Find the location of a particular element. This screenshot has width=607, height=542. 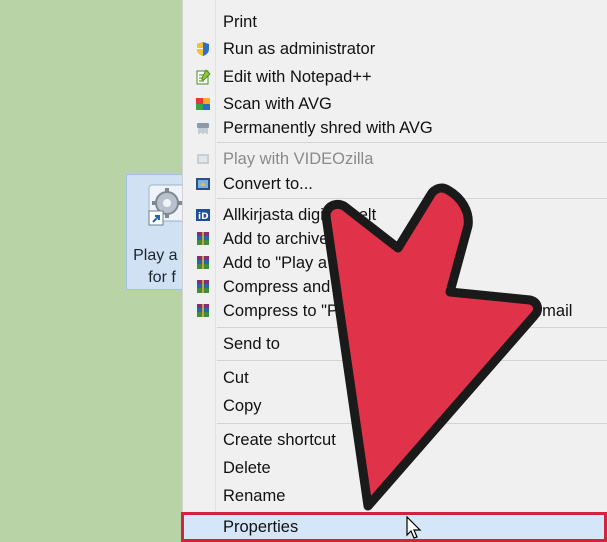

menu-item-label: Permanently shred with AVG is located at coordinates (328, 127).